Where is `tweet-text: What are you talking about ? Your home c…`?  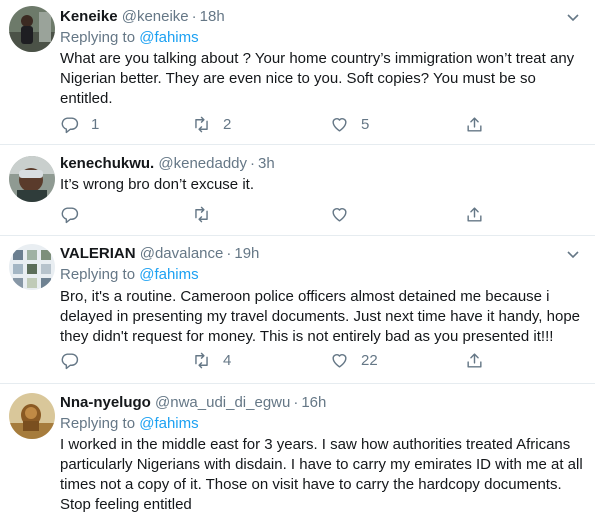 tweet-text: What are you talking about ? Your home c… is located at coordinates (317, 78).